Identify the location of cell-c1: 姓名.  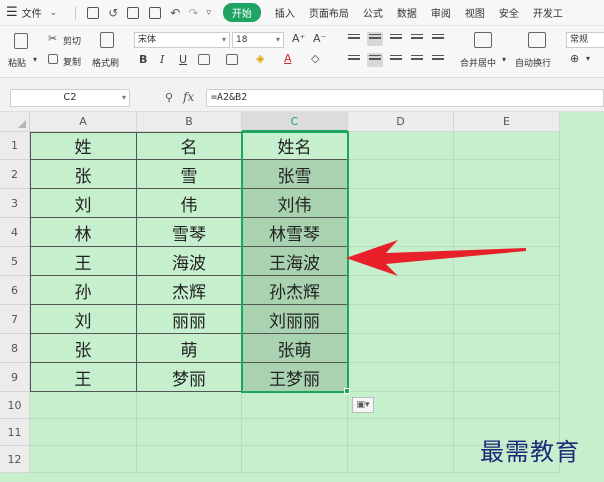
(295, 146).